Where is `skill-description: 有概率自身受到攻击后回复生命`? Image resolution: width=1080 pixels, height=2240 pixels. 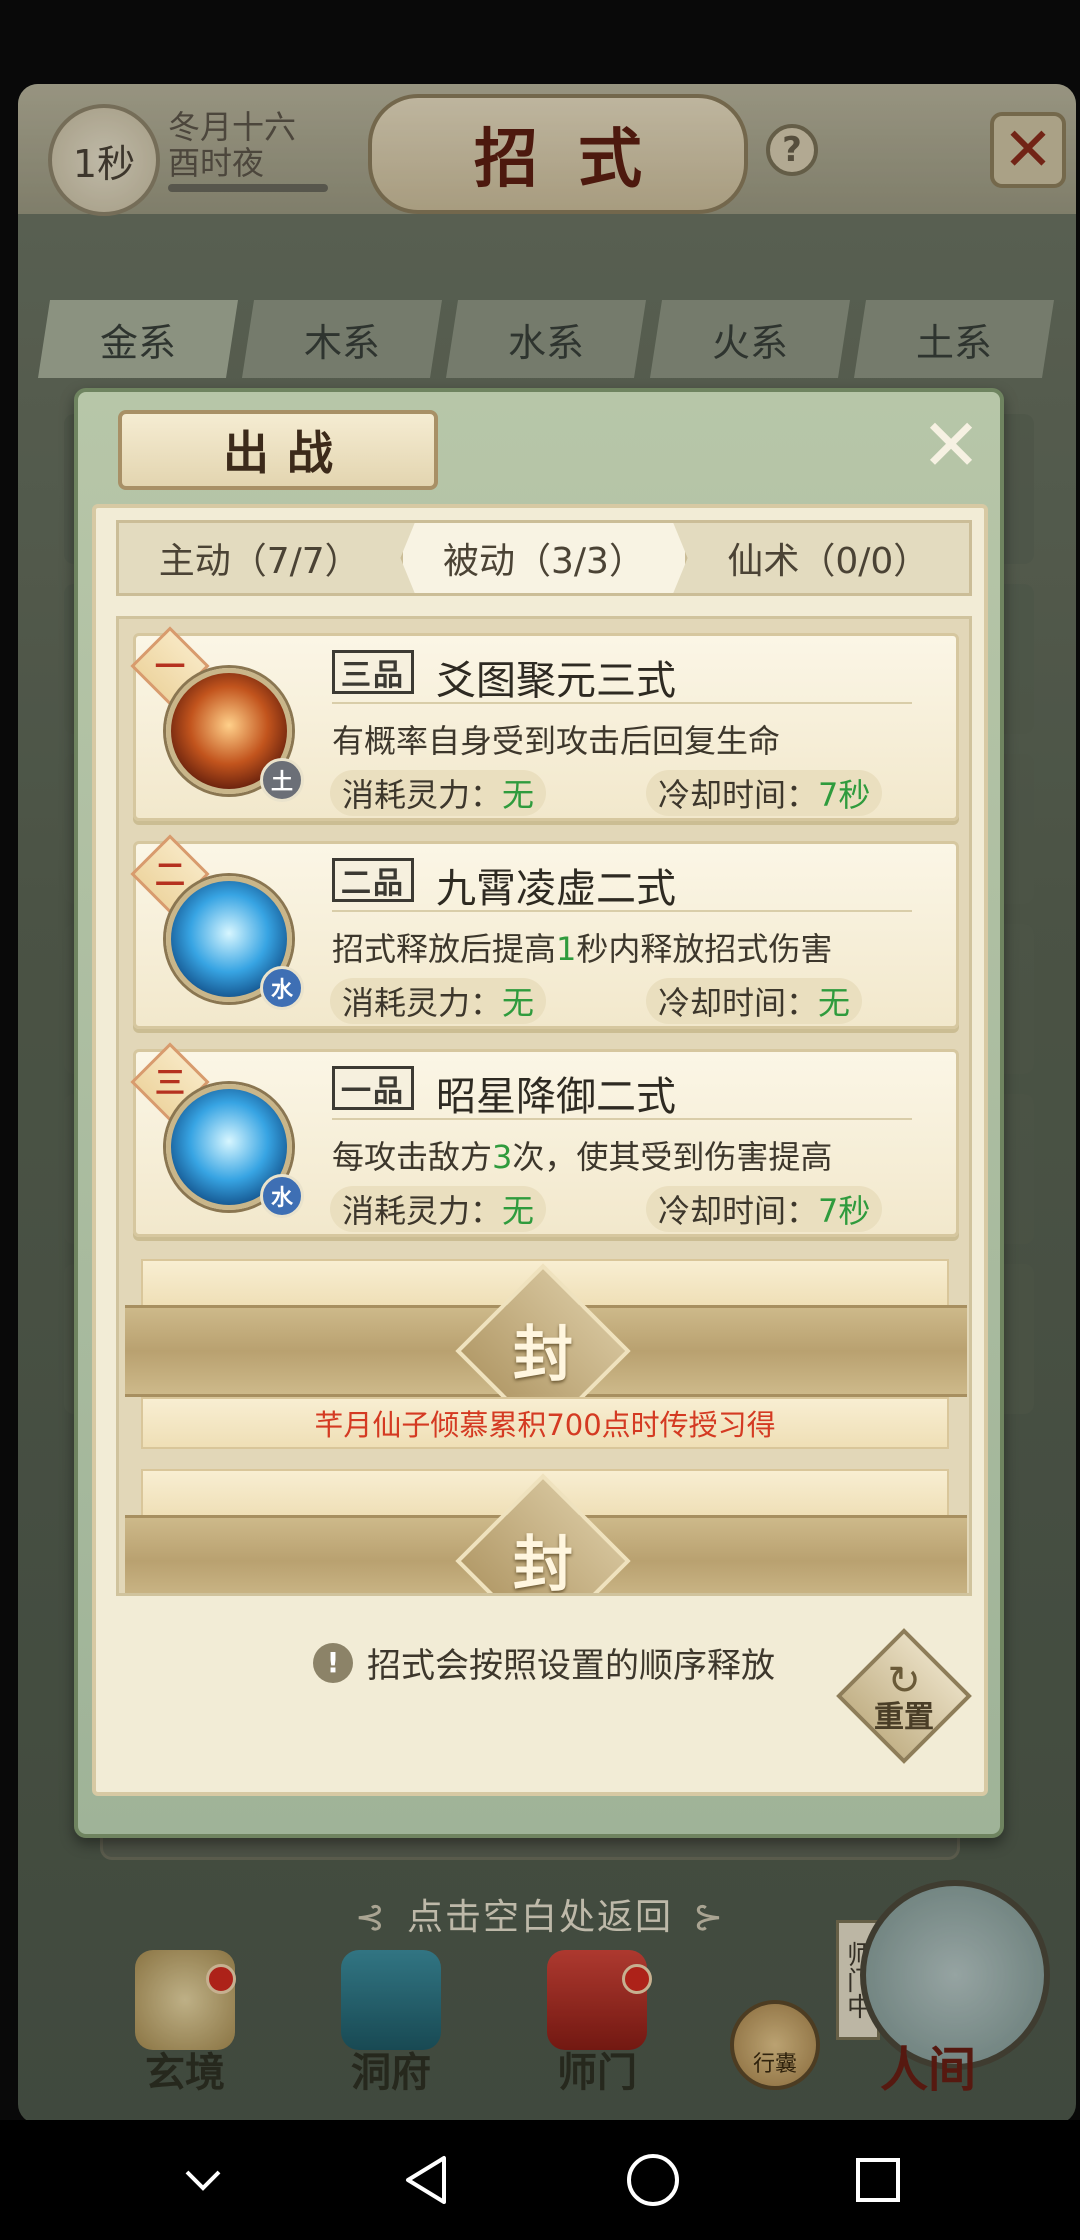
skill-description: 有概率自身受到攻击后回复生命 is located at coordinates (556, 739).